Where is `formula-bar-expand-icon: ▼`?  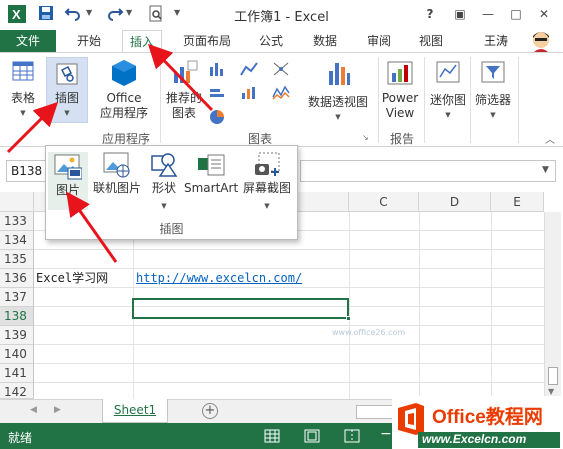
formula-bar-expand-icon: ▼ is located at coordinates (545, 170).